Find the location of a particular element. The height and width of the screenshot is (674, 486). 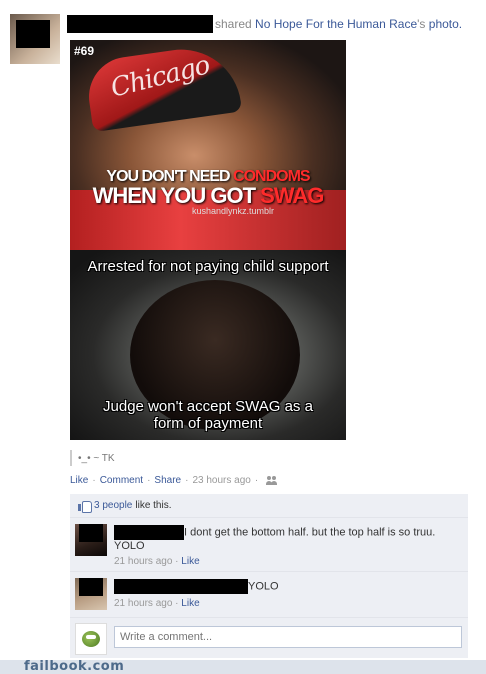

comment-text-line2: YOLO is located at coordinates (129, 546).